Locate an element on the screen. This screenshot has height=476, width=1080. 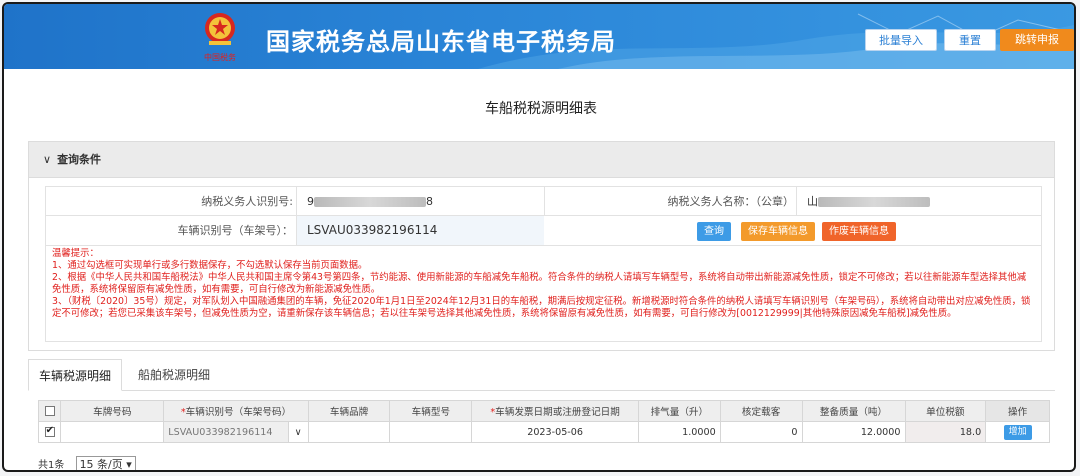
vin-input: LSVAU033982196114 is located at coordinates (420, 230).